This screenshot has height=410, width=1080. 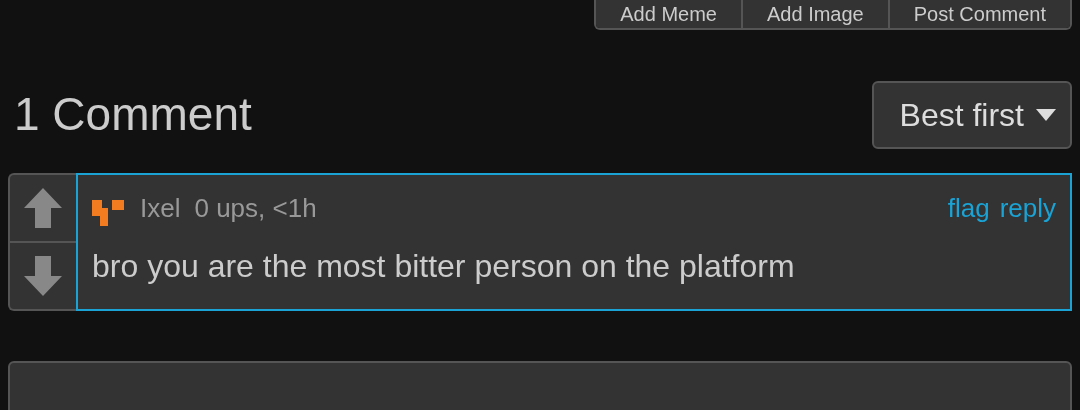 I want to click on upvote-arrow-icon, so click(x=43, y=208).